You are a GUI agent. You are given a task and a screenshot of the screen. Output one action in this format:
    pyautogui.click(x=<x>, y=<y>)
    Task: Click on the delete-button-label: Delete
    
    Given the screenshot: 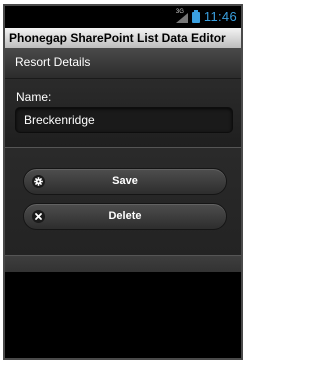 What is the action you would take?
    pyautogui.click(x=125, y=216)
    